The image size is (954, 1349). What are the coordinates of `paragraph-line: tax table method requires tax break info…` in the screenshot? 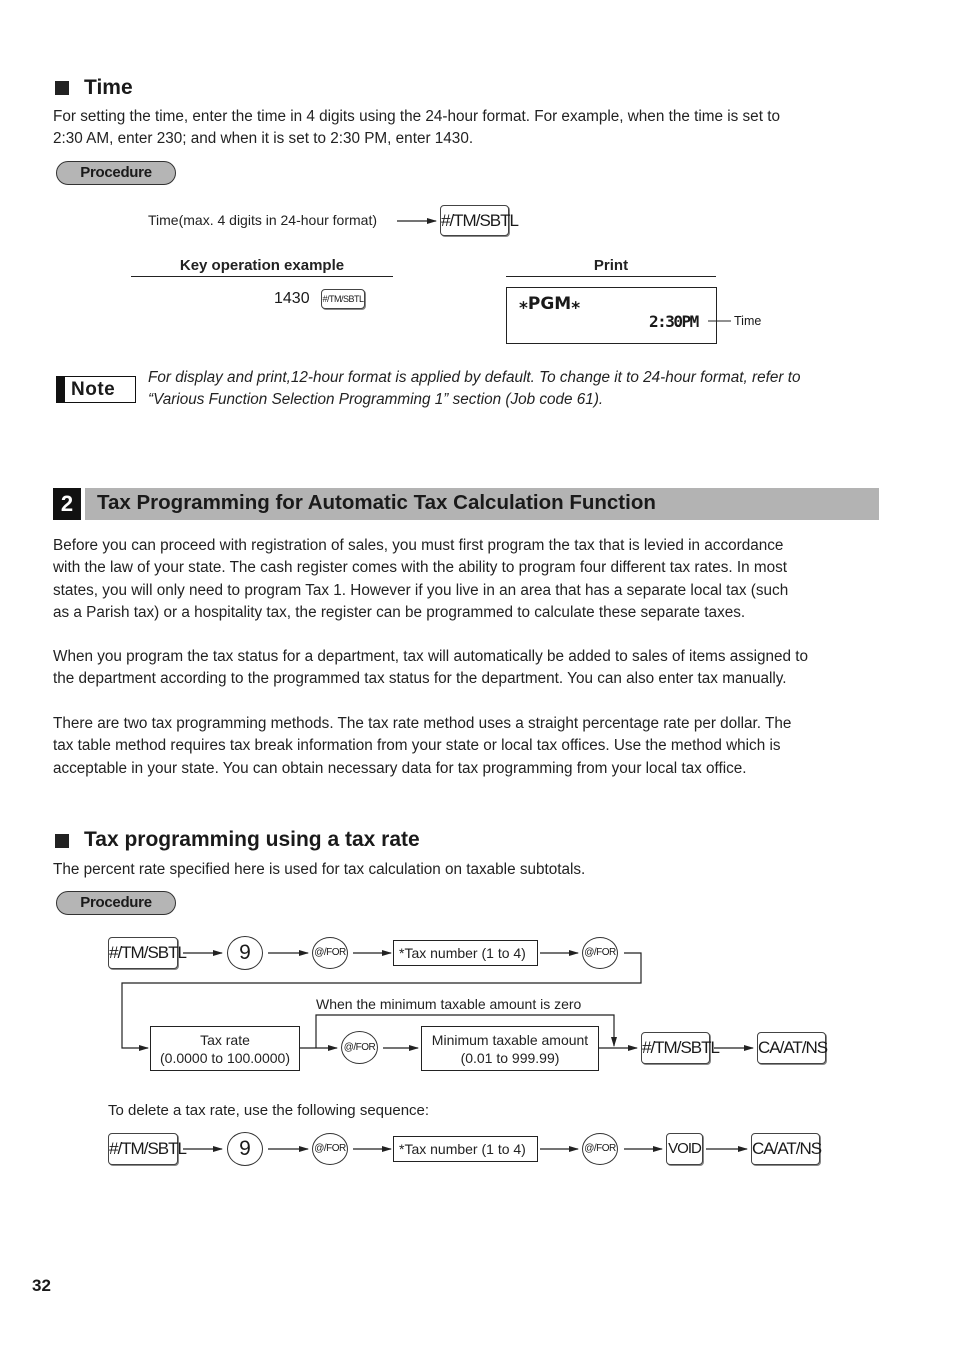 It's located at (417, 746).